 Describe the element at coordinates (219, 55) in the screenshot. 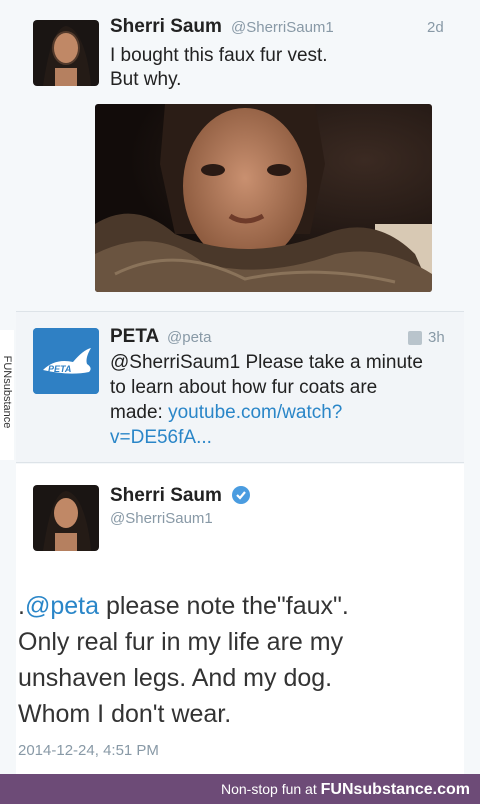

I see `tweet-text-line-1: I bought this faux fur vest.` at that location.